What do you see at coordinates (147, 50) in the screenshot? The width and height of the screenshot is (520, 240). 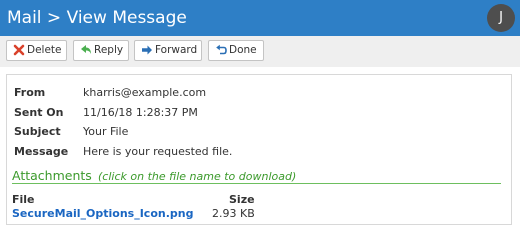 I see `forward-arrow-icon` at bounding box center [147, 50].